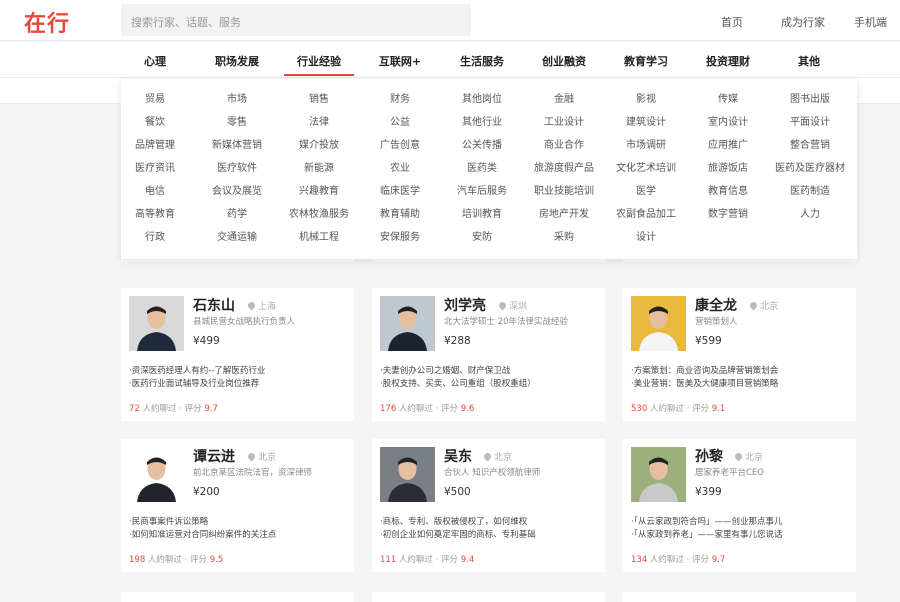  Describe the element at coordinates (646, 192) in the screenshot. I see `industry-option: 医学` at that location.